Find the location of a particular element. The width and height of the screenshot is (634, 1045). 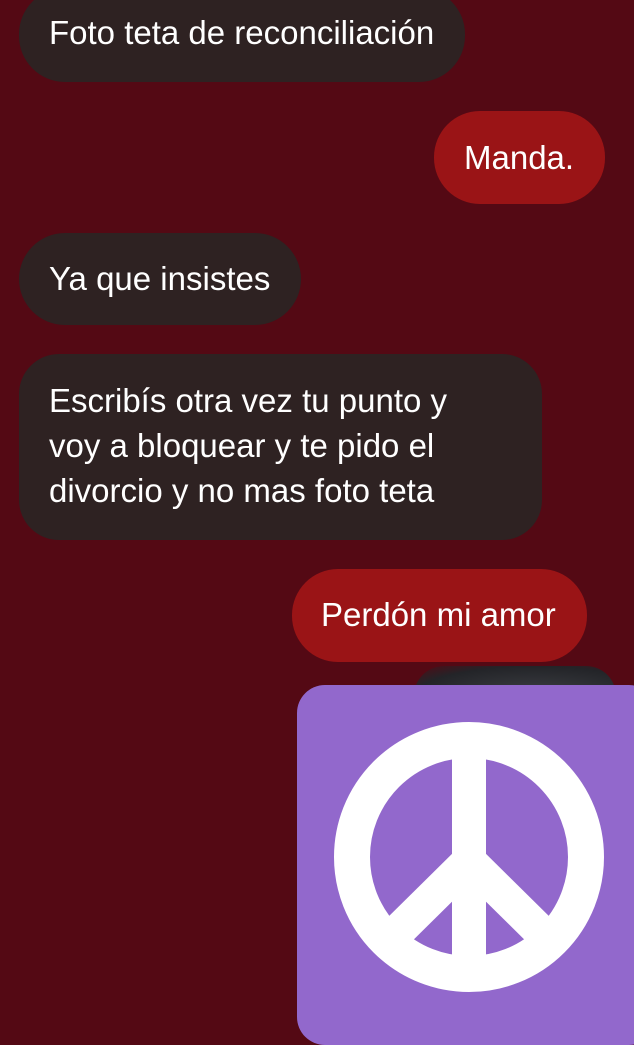

message-bubble-sent: Manda. is located at coordinates (520, 157).